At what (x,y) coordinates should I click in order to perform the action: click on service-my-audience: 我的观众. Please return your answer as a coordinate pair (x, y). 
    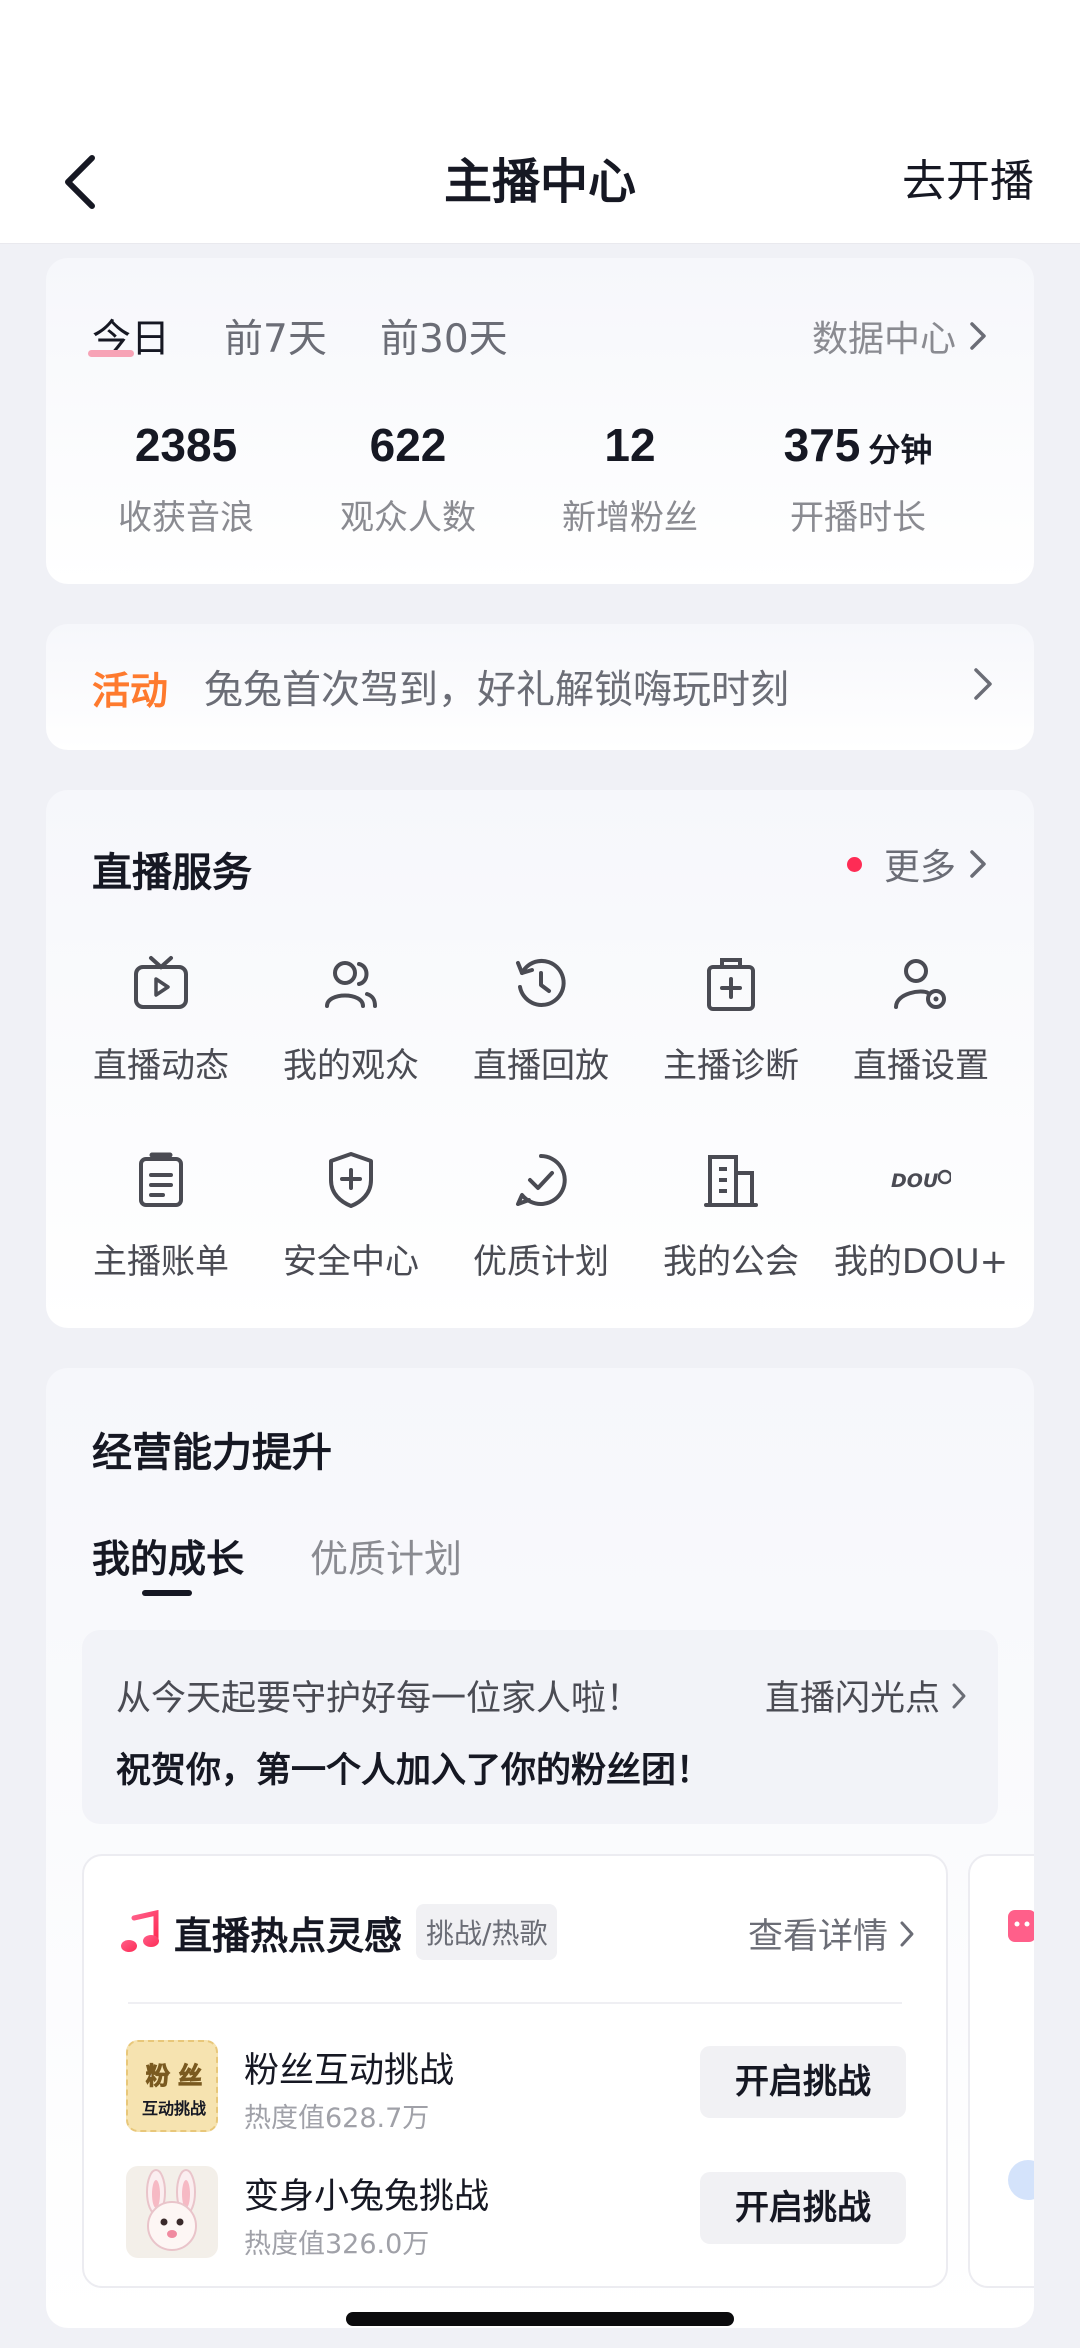
    Looking at the image, I should click on (351, 1018).